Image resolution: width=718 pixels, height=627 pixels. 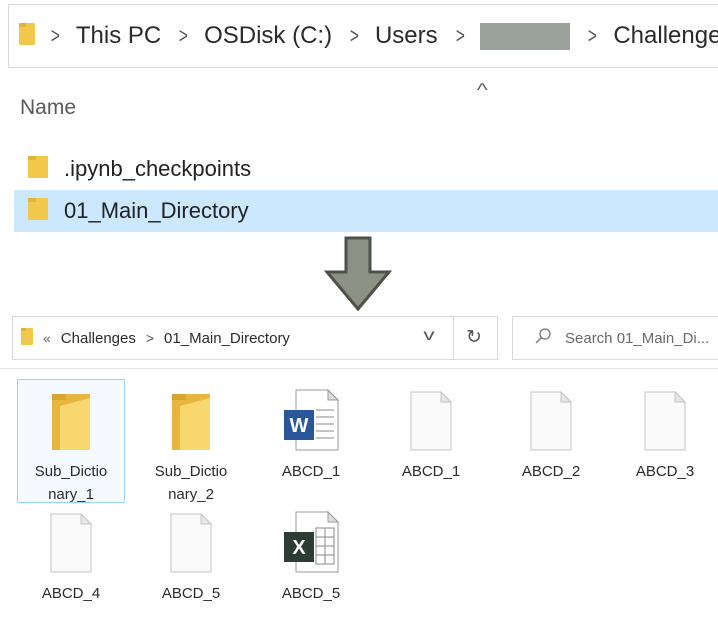 What do you see at coordinates (525, 36) in the screenshot?
I see `redacted-username` at bounding box center [525, 36].